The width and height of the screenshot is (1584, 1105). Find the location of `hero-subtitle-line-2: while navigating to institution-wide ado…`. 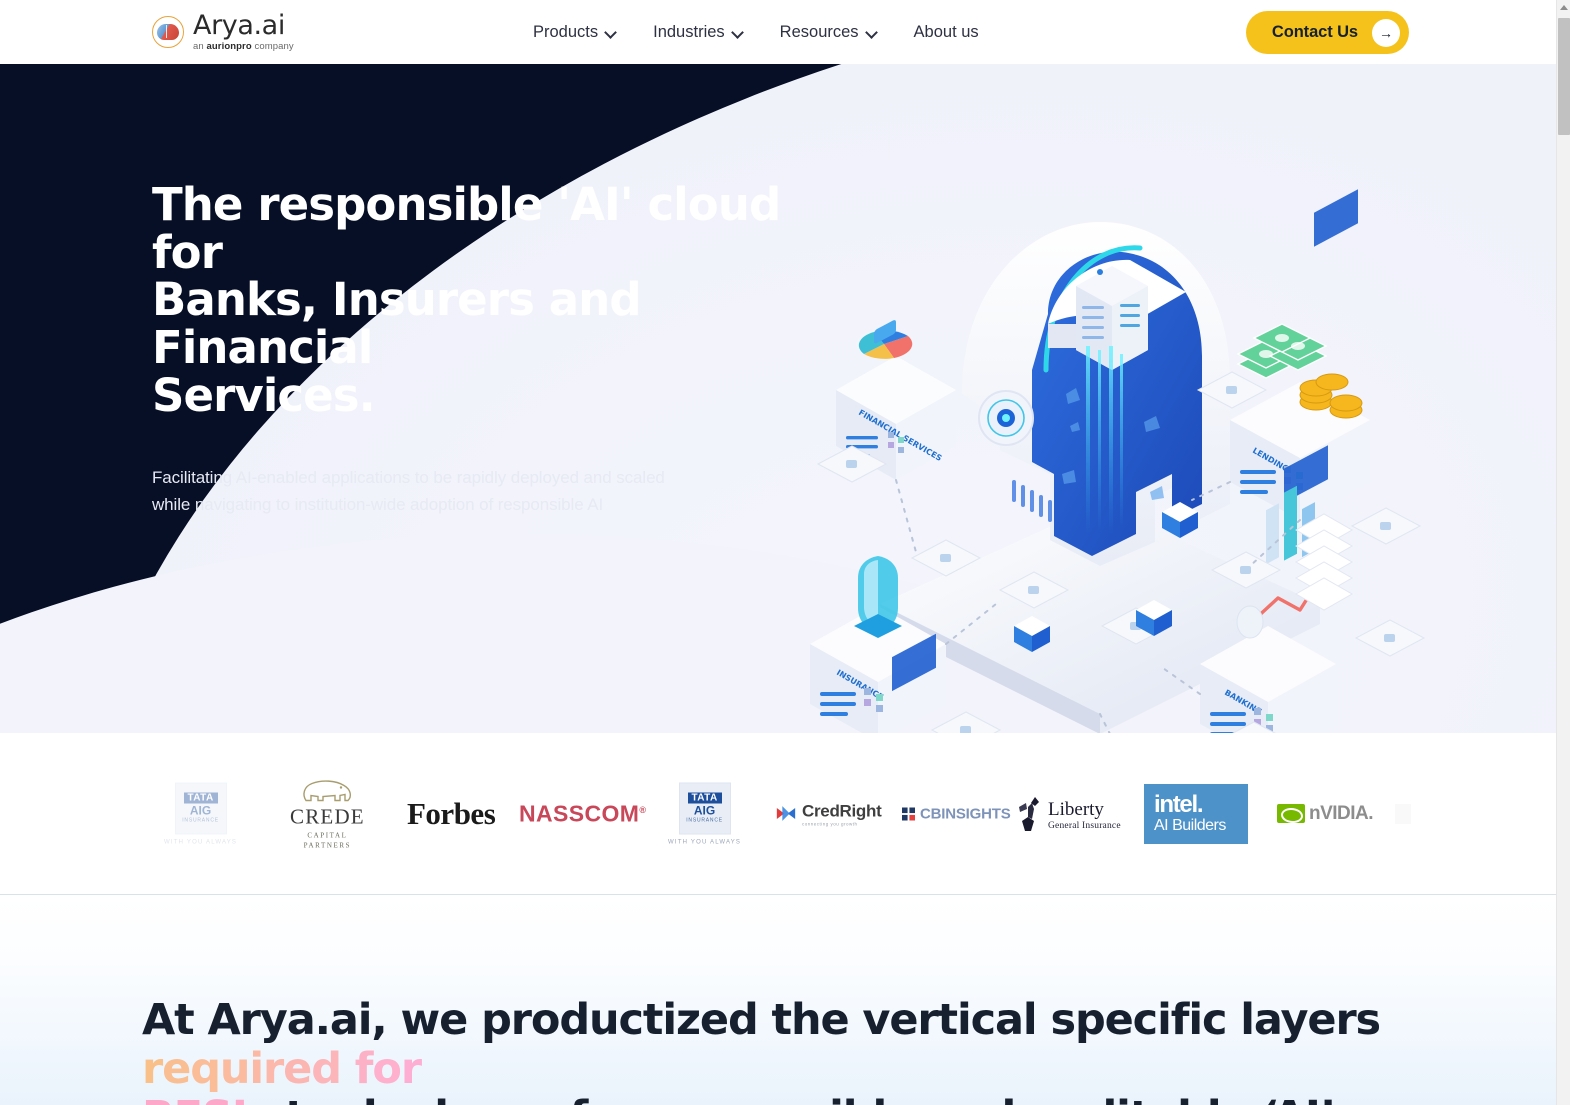

hero-subtitle-line-2: while navigating to institution-wide ado… is located at coordinates (378, 505).